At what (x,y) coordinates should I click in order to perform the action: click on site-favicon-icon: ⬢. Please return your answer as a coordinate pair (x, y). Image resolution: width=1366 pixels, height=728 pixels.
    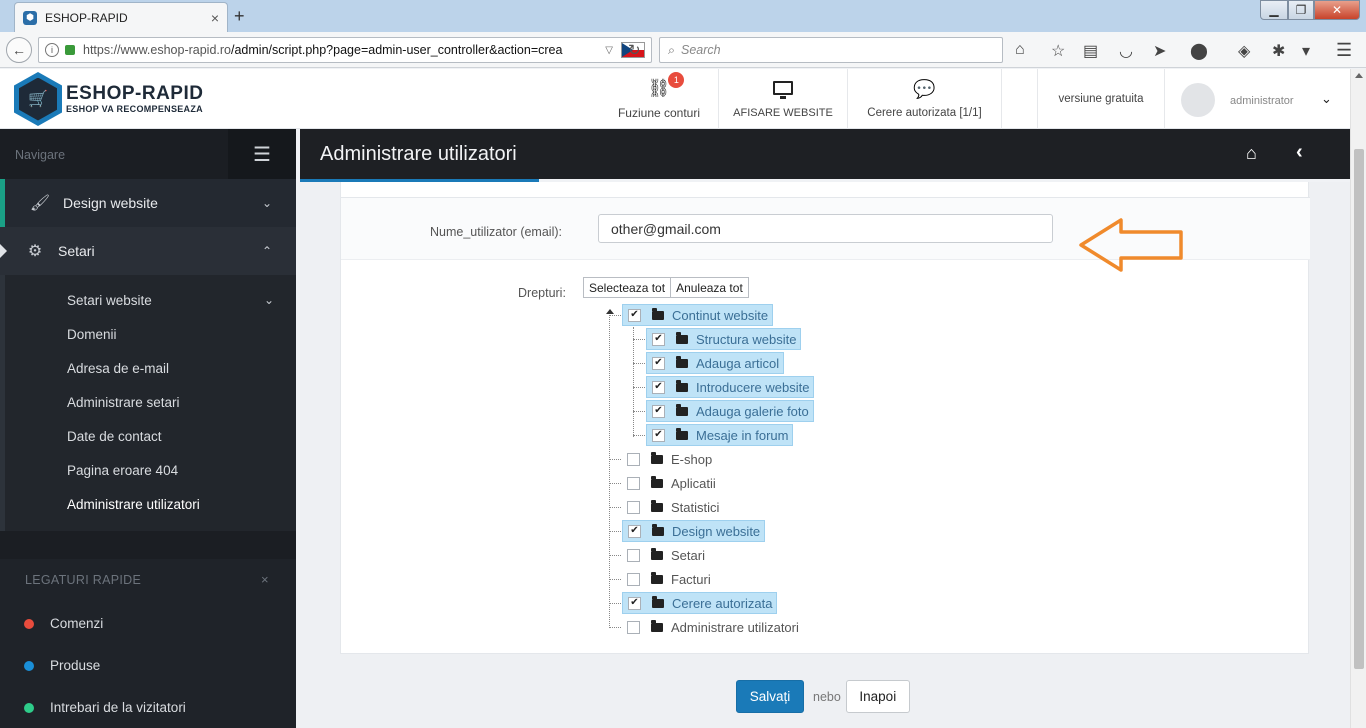
    Looking at the image, I should click on (30, 17).